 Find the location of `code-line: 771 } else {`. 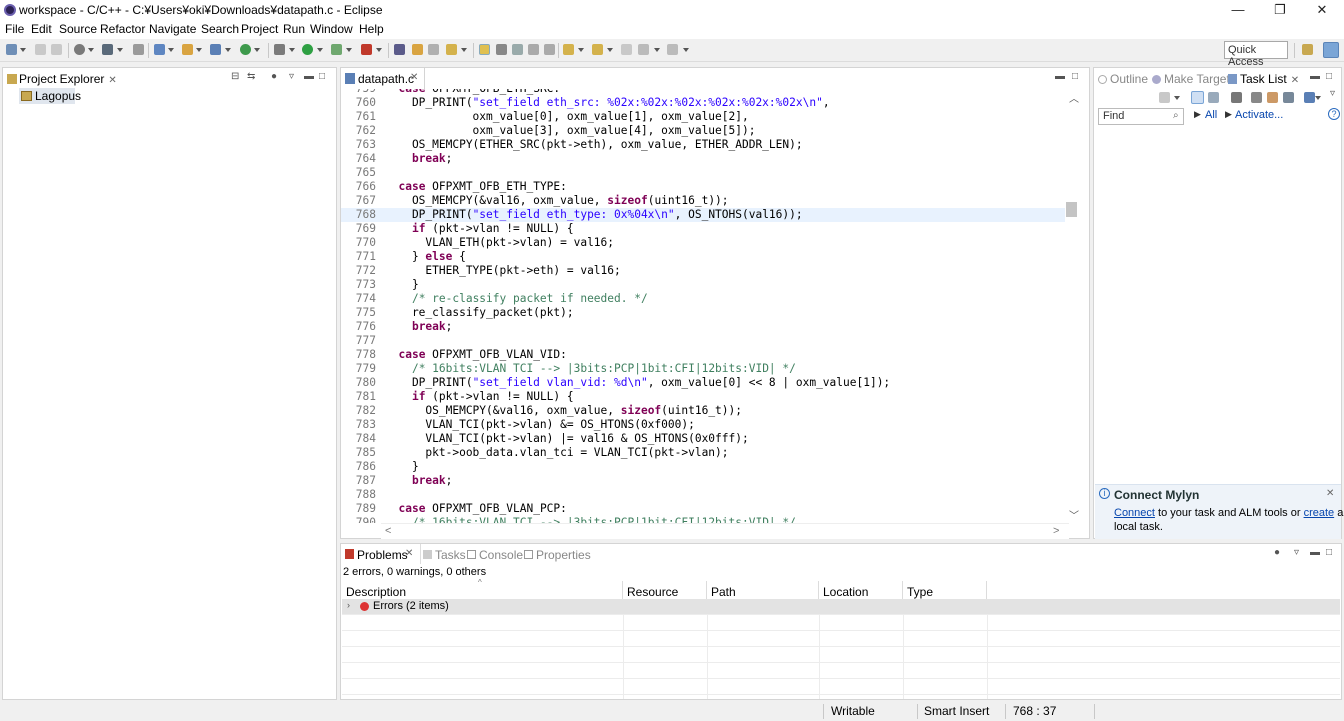

code-line: 771 } else { is located at coordinates (703, 257).